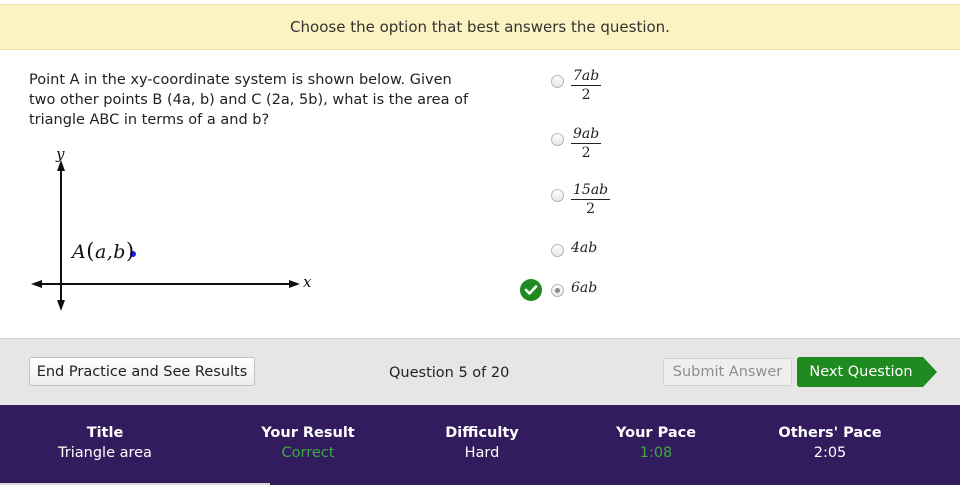  What do you see at coordinates (307, 282) in the screenshot?
I see `x-axis-label: x` at bounding box center [307, 282].